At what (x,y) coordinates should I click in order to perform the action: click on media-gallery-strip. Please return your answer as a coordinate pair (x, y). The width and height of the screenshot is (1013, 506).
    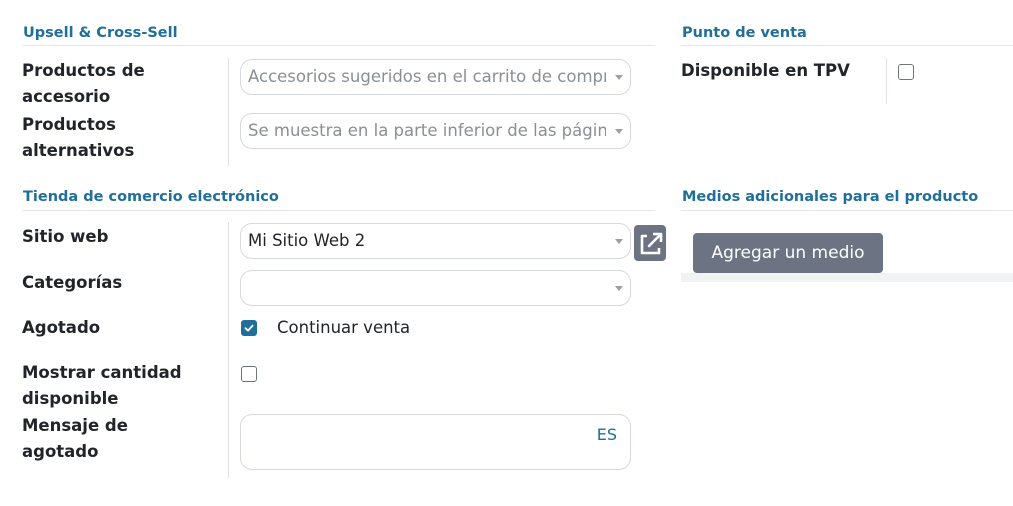
    Looking at the image, I should click on (847, 277).